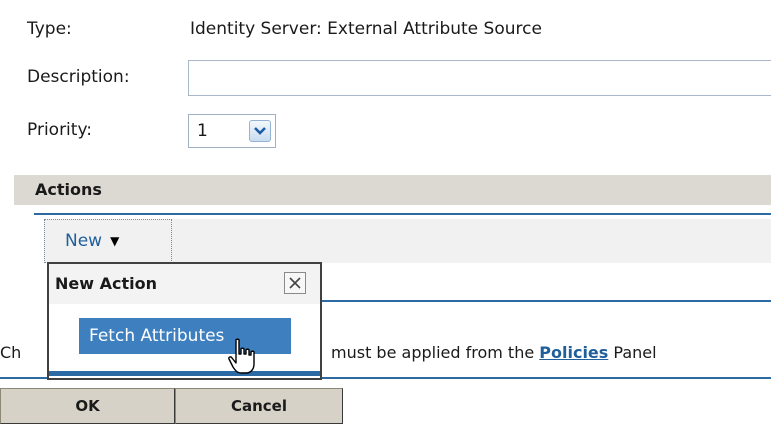 The width and height of the screenshot is (771, 426). What do you see at coordinates (241, 356) in the screenshot?
I see `hand-pointer-icon` at bounding box center [241, 356].